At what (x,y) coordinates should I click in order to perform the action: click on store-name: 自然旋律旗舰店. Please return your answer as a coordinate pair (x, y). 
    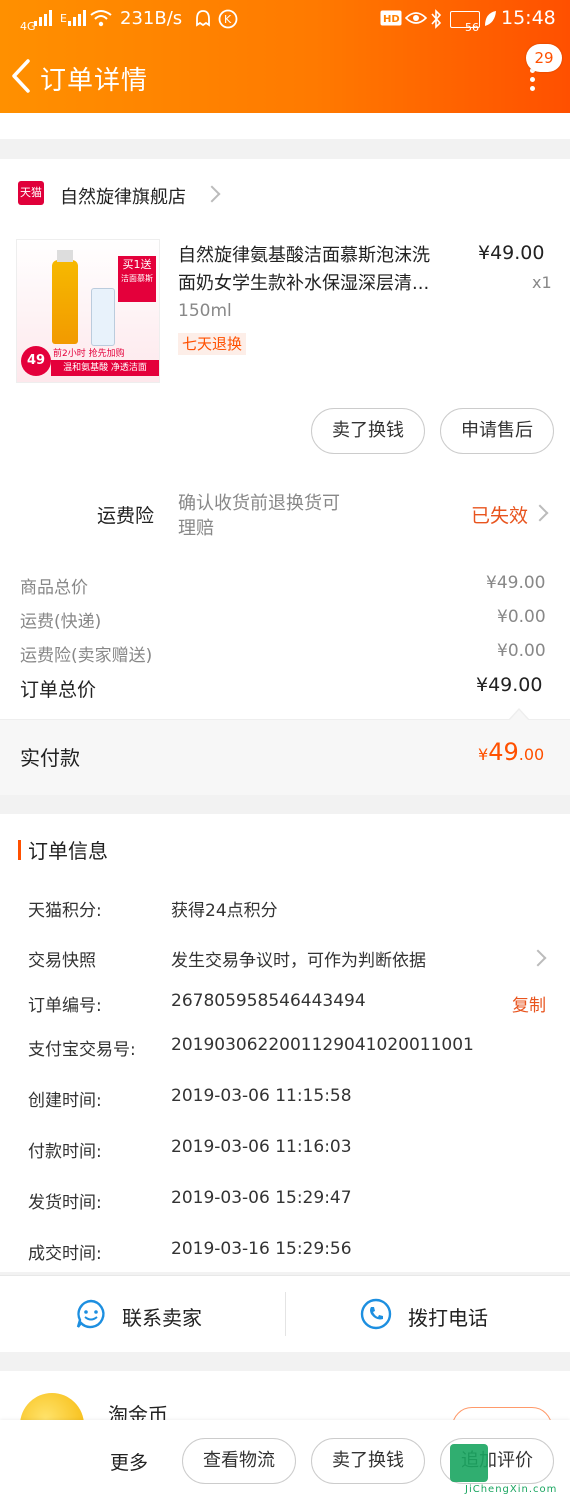
    Looking at the image, I should click on (123, 197).